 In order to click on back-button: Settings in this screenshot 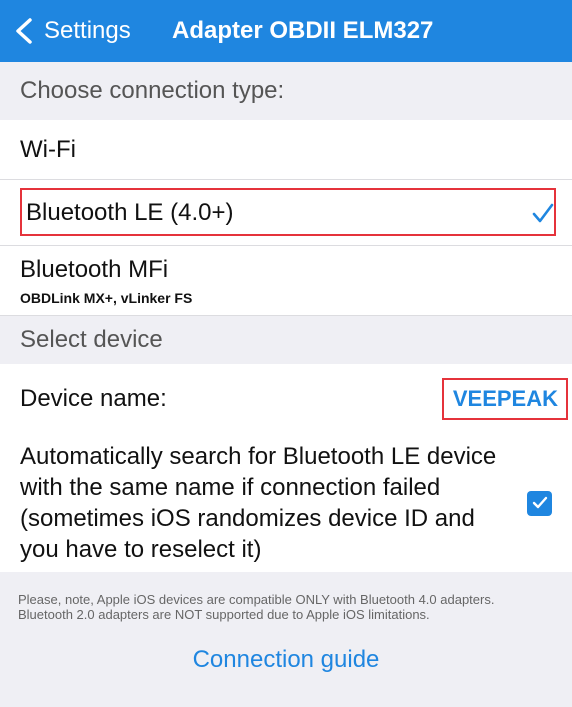, I will do `click(72, 31)`.